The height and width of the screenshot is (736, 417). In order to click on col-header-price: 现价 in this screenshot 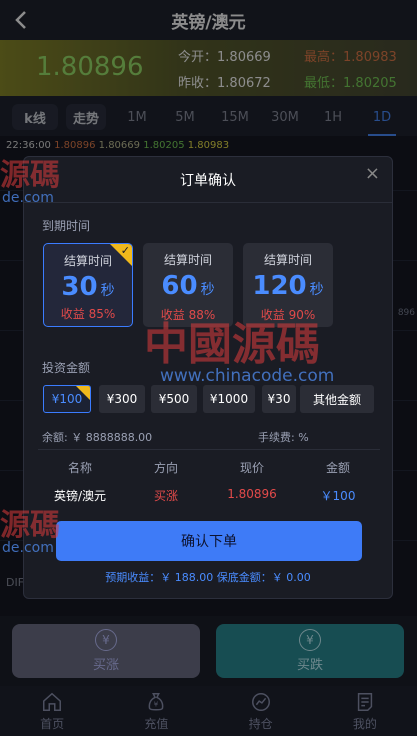, I will do `click(251, 468)`.